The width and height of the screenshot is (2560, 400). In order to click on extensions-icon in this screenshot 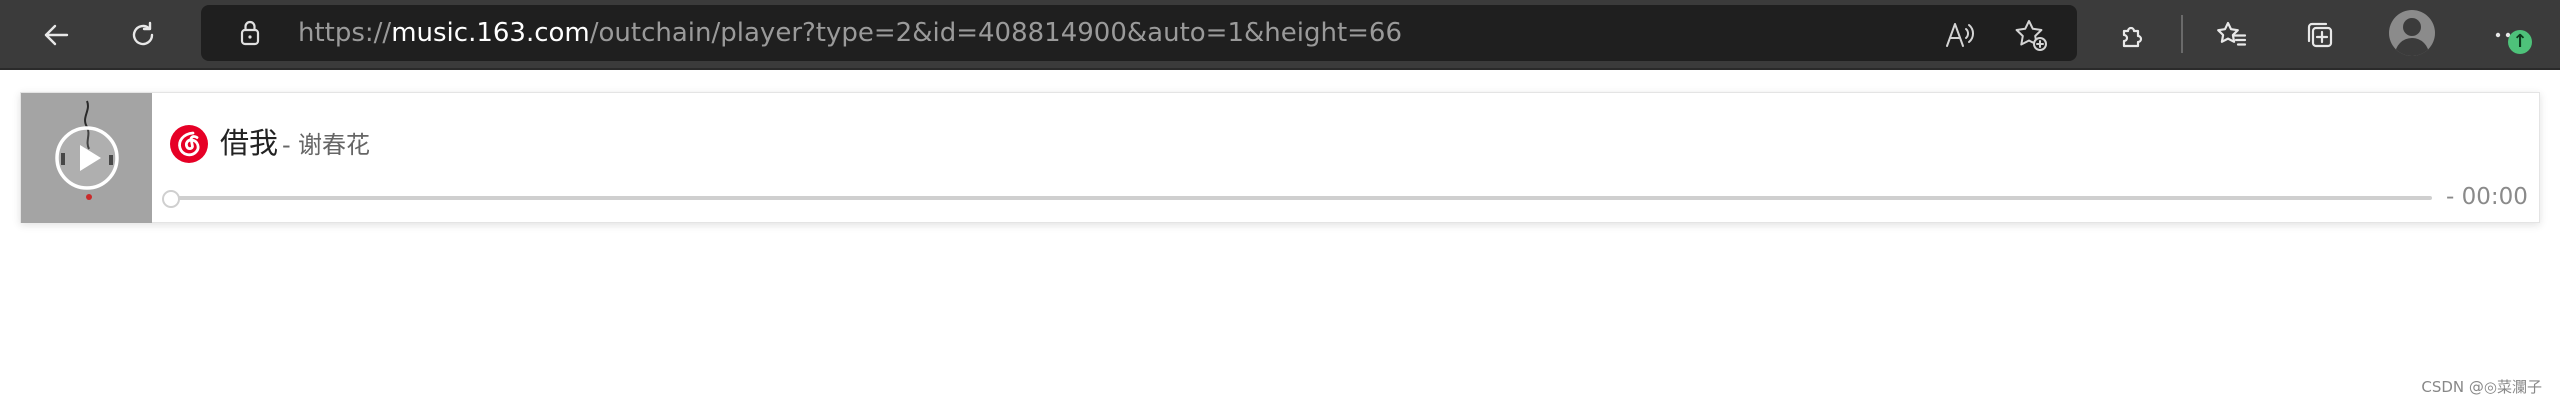, I will do `click(2133, 35)`.